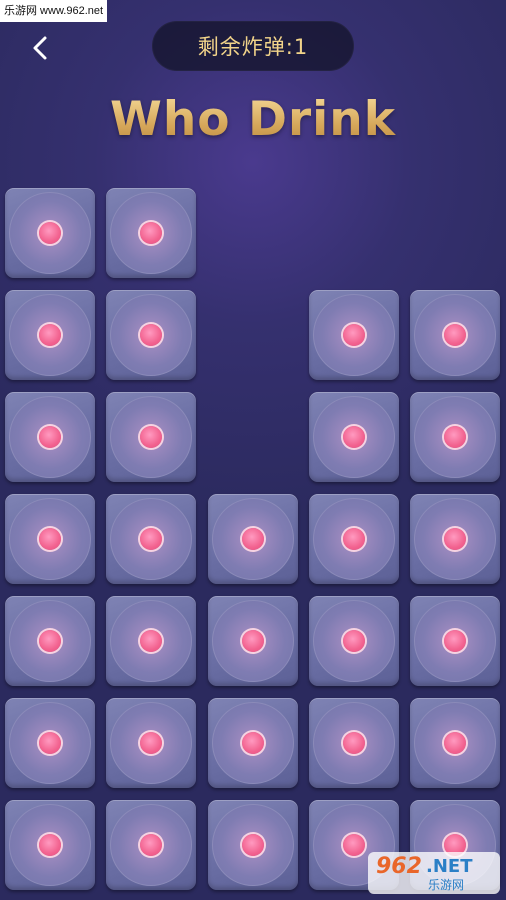  What do you see at coordinates (399, 866) in the screenshot?
I see `watermark-logo: 962` at bounding box center [399, 866].